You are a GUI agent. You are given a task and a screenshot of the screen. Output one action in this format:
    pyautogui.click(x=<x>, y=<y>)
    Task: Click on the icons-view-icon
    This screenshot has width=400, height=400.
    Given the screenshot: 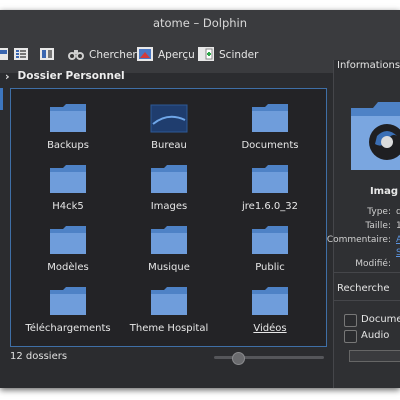 What is the action you would take?
    pyautogui.click(x=7, y=55)
    